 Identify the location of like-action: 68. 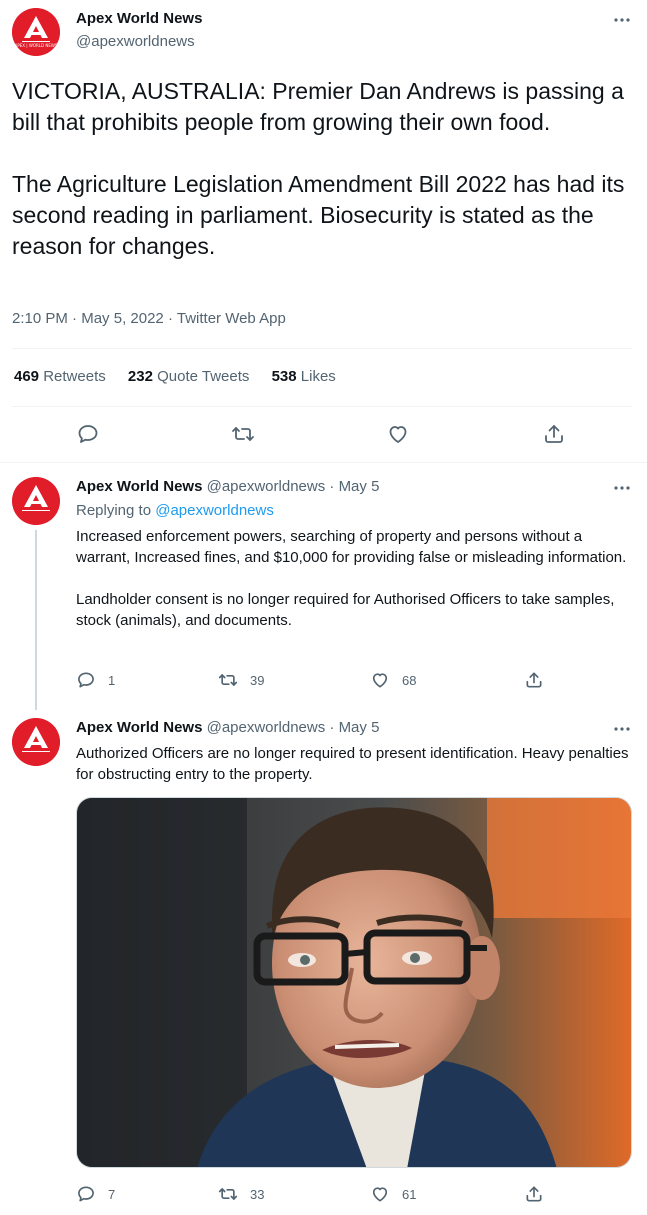
(393, 680).